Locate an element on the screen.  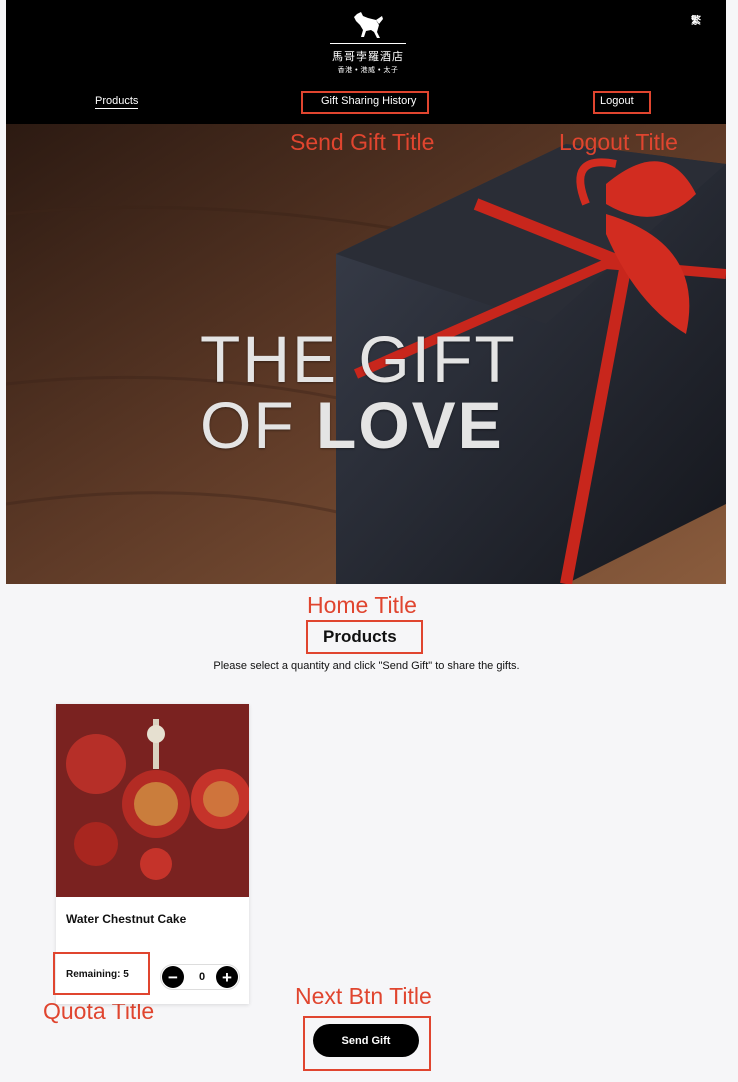
annotation-home-title: Home Title is located at coordinates (362, 605).